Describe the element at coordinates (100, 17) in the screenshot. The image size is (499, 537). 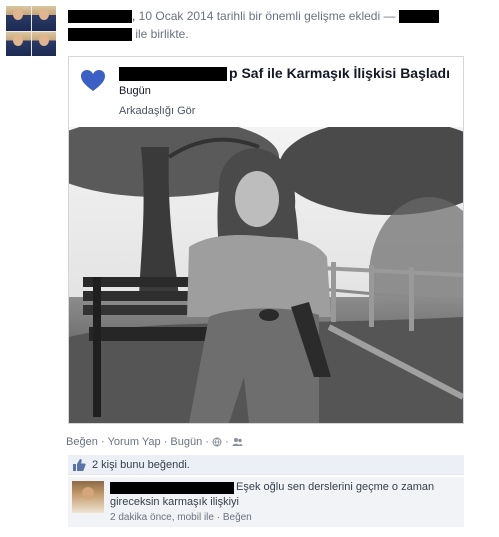
I see `redacted-author-name` at that location.